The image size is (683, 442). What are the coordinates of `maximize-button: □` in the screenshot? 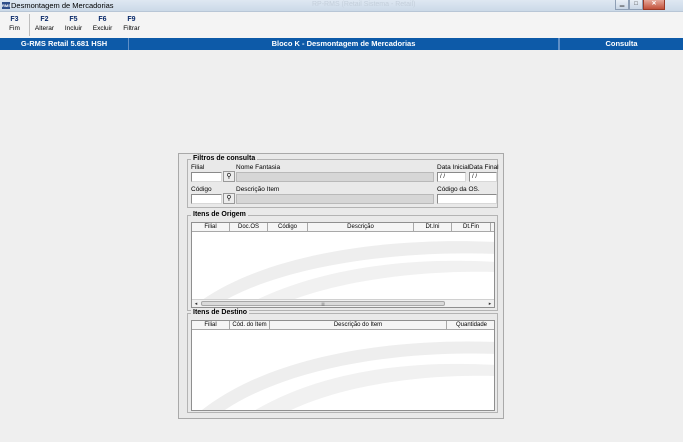 It's located at (636, 5).